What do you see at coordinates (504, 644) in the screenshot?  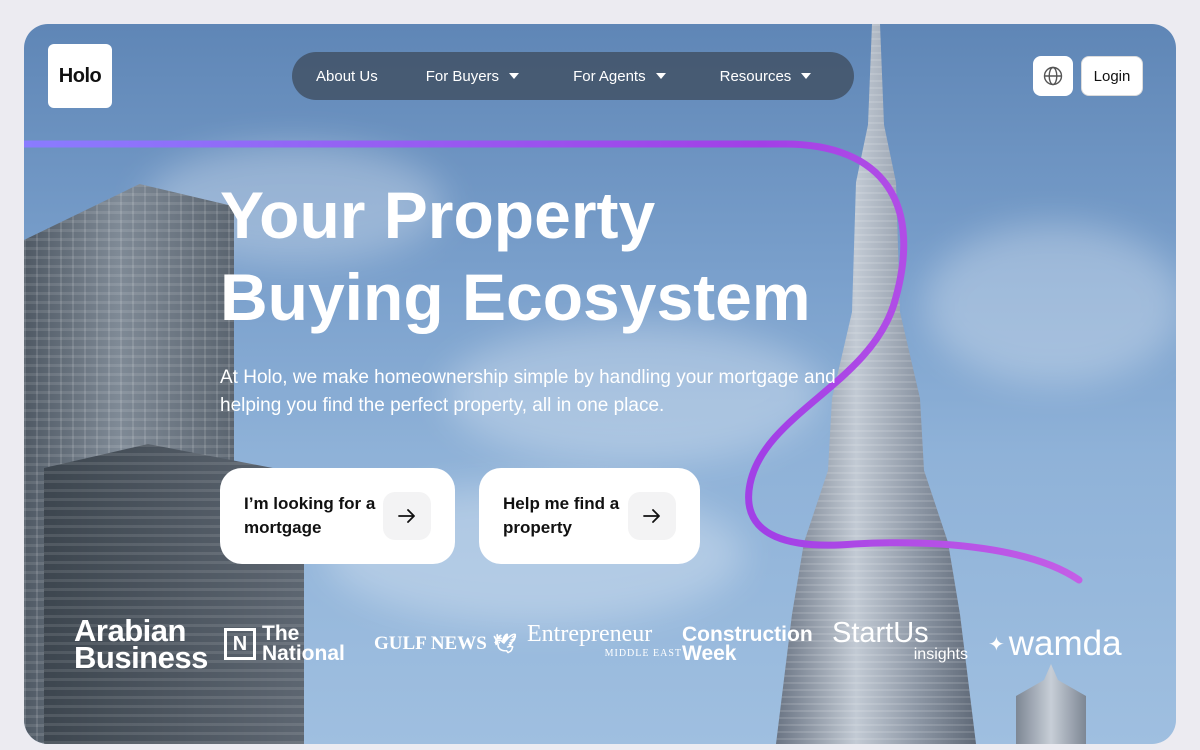 I see `falcon-icon: 🕊` at bounding box center [504, 644].